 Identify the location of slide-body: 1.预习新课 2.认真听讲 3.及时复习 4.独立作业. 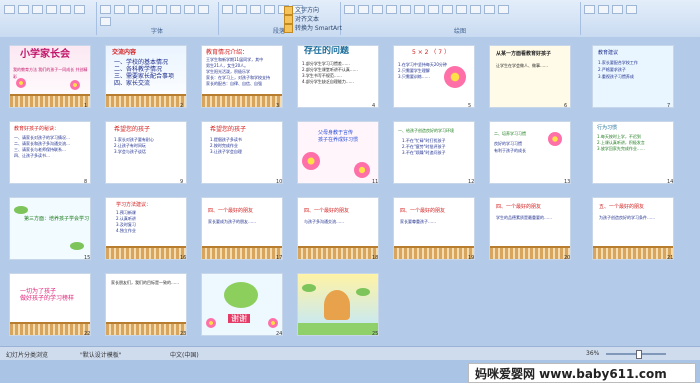
(126, 221).